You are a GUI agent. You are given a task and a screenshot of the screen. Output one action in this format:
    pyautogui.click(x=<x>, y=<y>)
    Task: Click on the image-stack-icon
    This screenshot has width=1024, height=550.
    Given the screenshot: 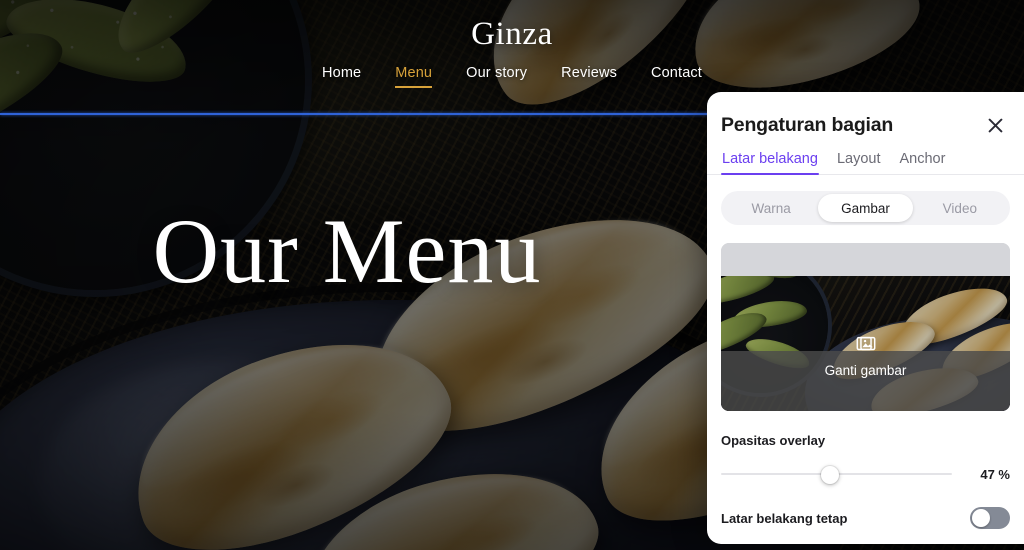 What is the action you would take?
    pyautogui.click(x=866, y=344)
    